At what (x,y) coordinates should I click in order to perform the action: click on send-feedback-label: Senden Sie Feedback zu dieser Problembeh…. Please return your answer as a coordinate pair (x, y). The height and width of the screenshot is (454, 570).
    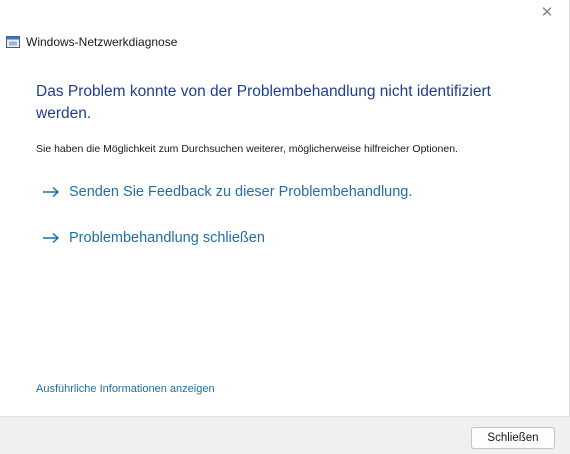
    Looking at the image, I should click on (241, 192).